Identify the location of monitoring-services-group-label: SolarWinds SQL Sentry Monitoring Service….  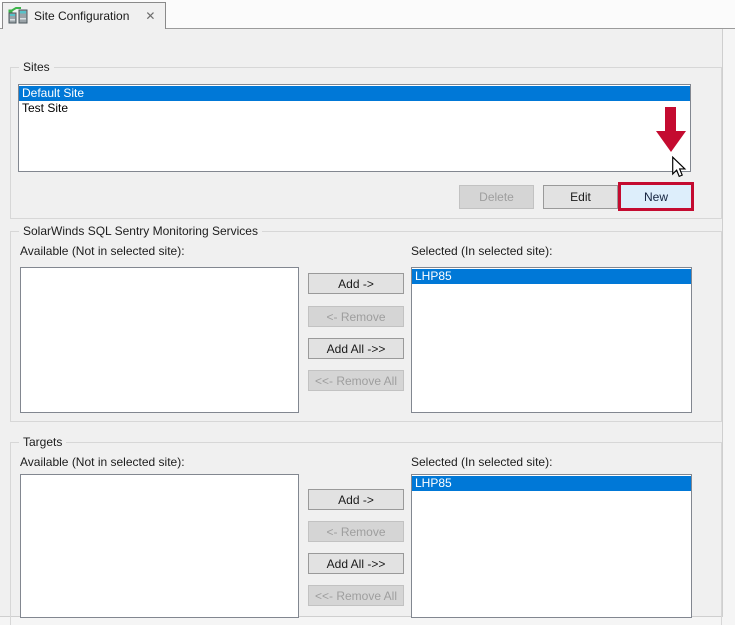
(140, 231).